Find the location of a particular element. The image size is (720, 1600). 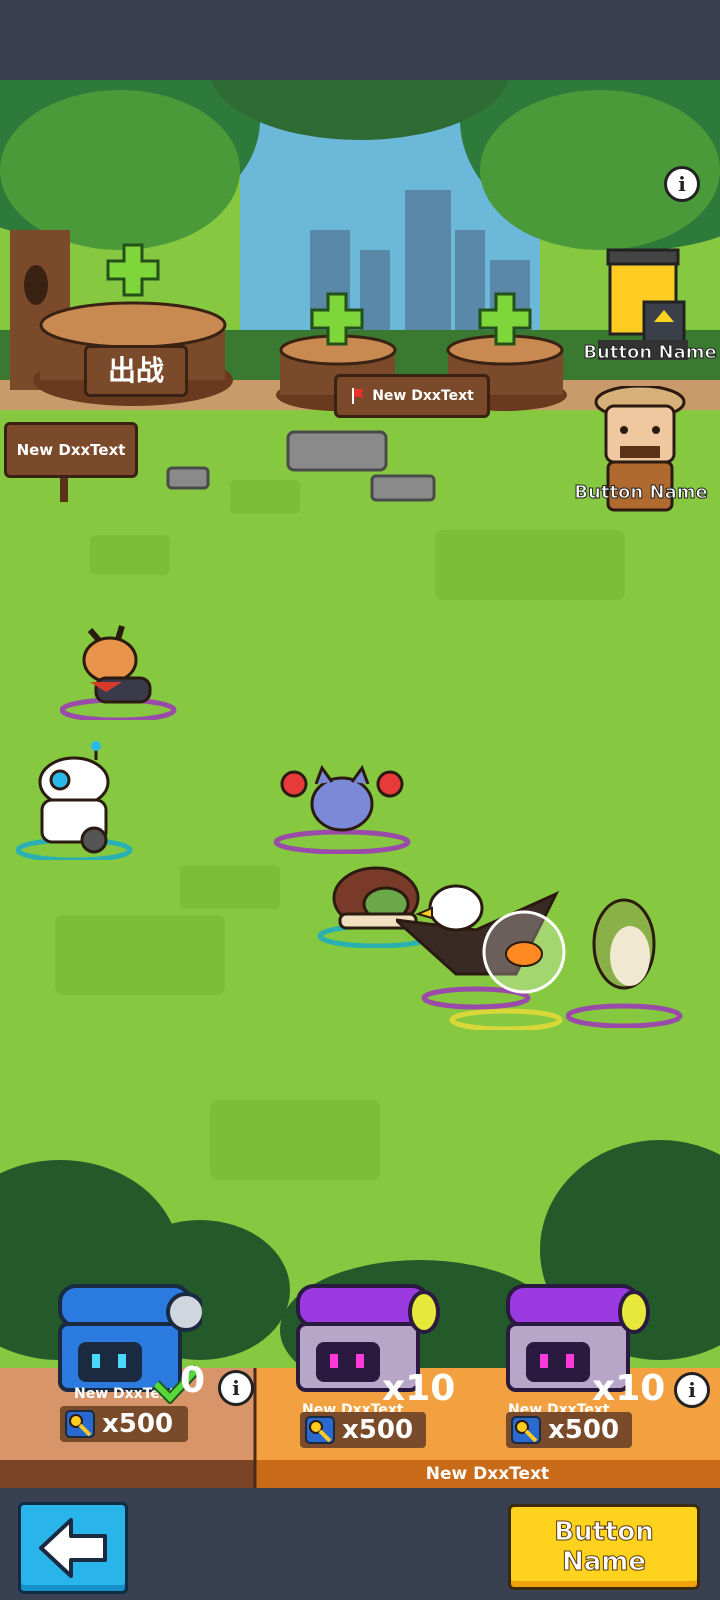

chest-card-blue: New DxxText 0 i x500 is located at coordinates (153, 1366).